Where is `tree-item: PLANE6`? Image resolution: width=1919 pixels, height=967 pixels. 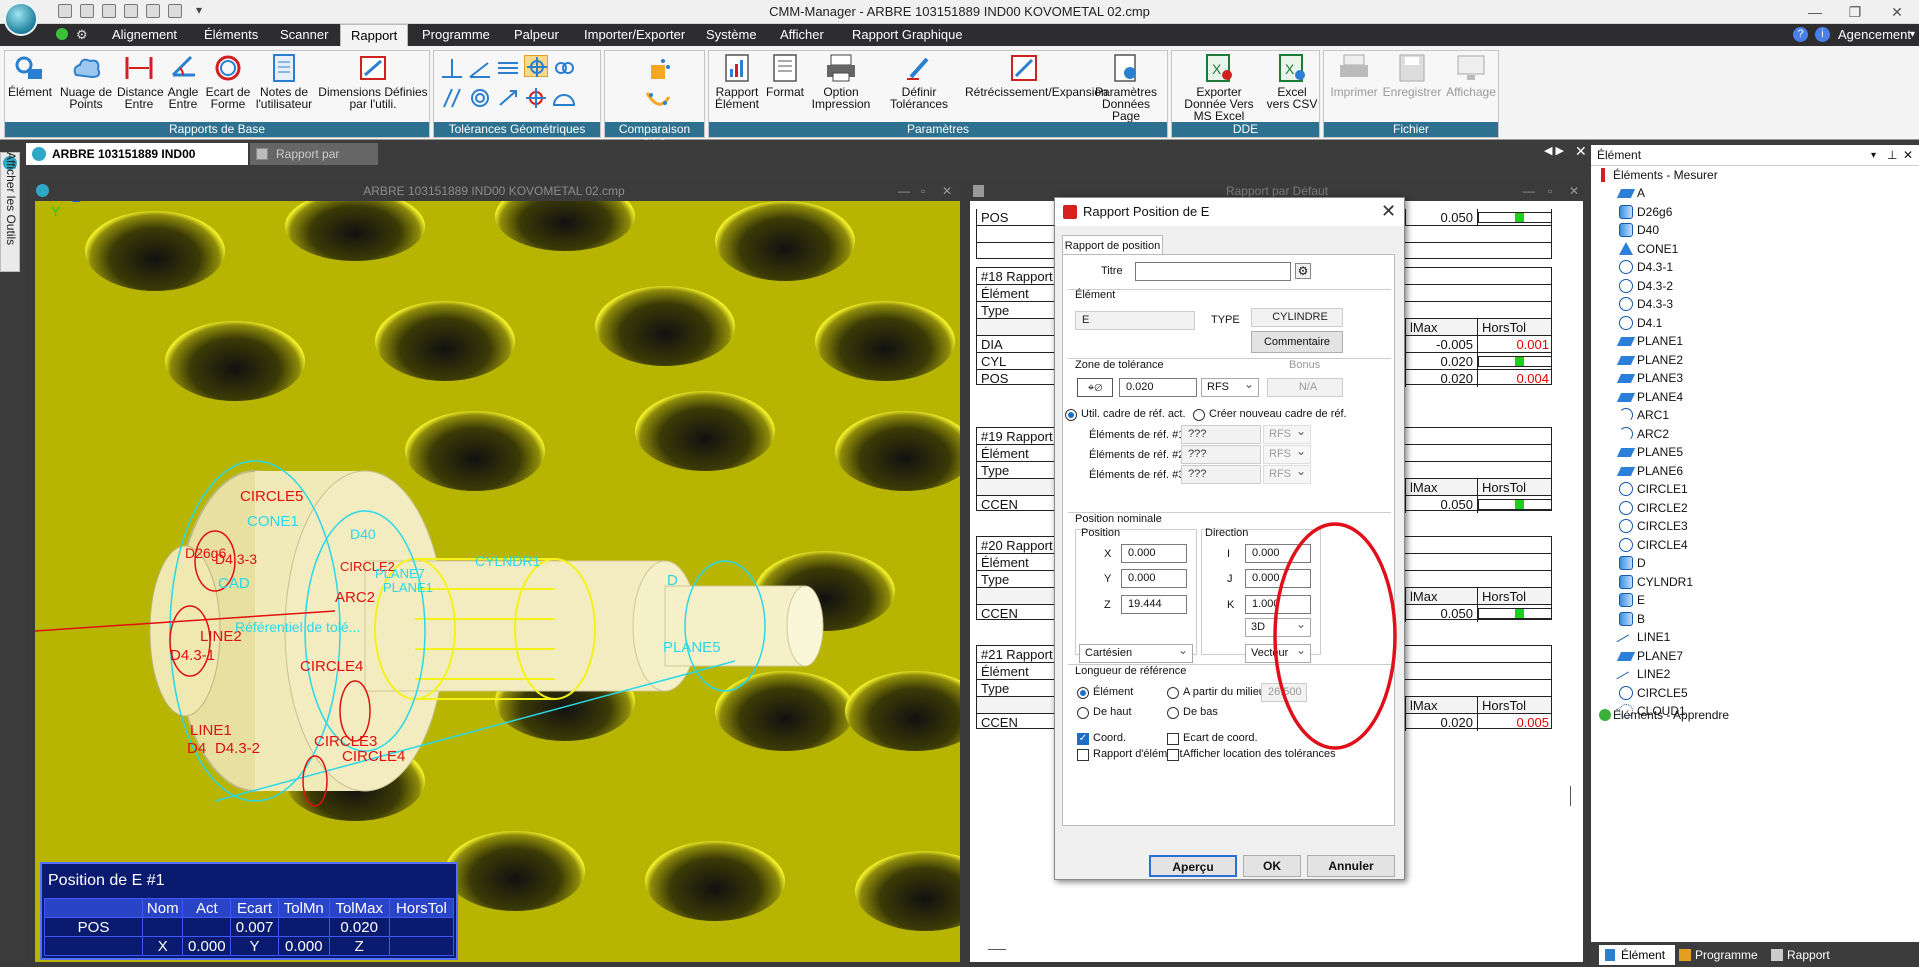
tree-item: PLANE6 is located at coordinates (1751, 471).